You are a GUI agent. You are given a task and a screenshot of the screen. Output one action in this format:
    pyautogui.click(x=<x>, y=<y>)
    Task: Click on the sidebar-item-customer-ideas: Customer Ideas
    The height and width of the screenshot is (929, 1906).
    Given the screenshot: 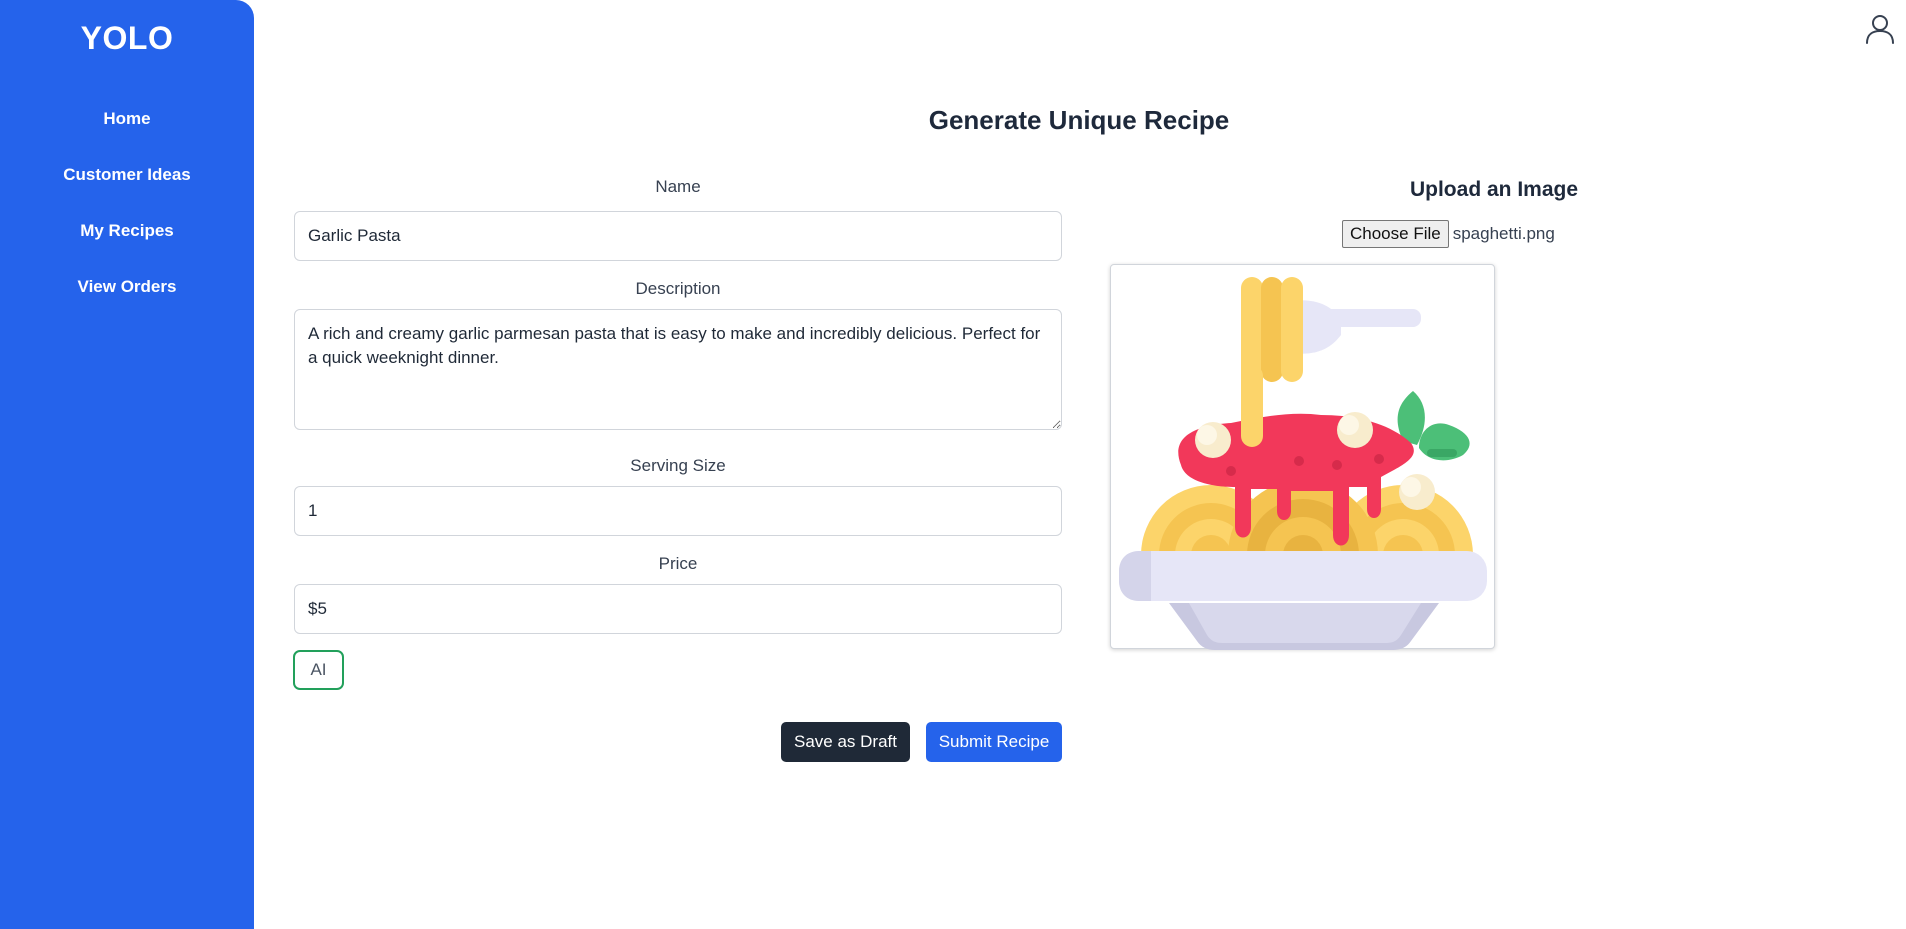 What is the action you would take?
    pyautogui.click(x=127, y=175)
    